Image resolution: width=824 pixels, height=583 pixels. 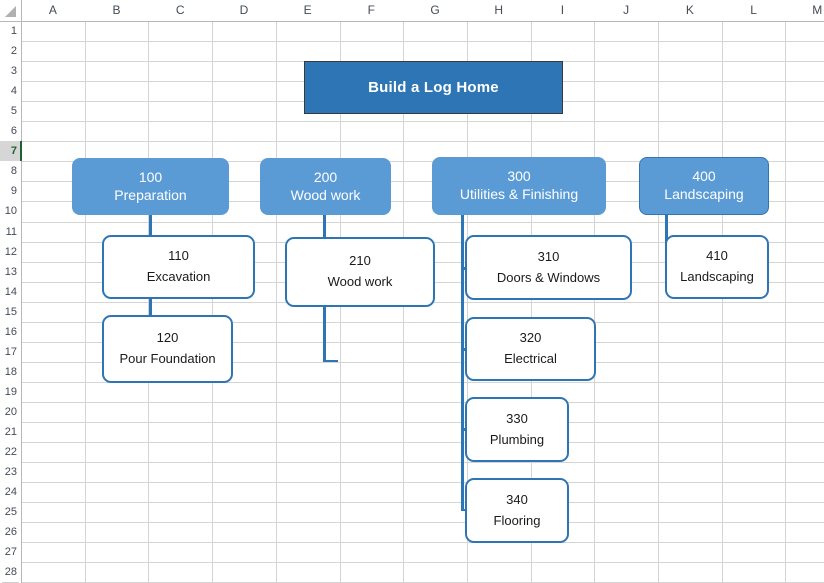 I want to click on select-all-button, so click(x=11, y=11).